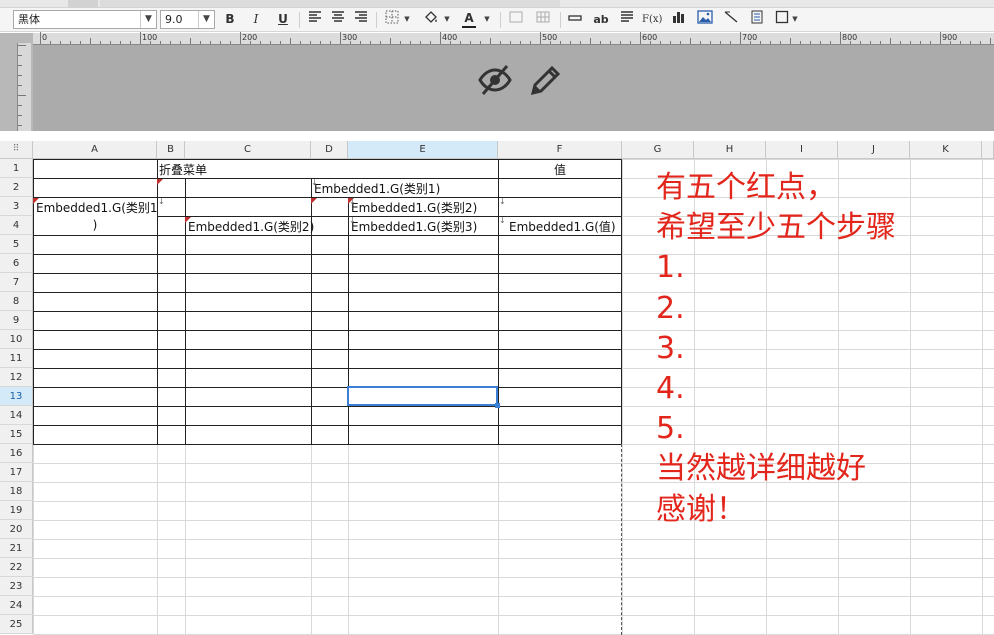  Describe the element at coordinates (16, 339) in the screenshot. I see `row-header-10: 10` at that location.